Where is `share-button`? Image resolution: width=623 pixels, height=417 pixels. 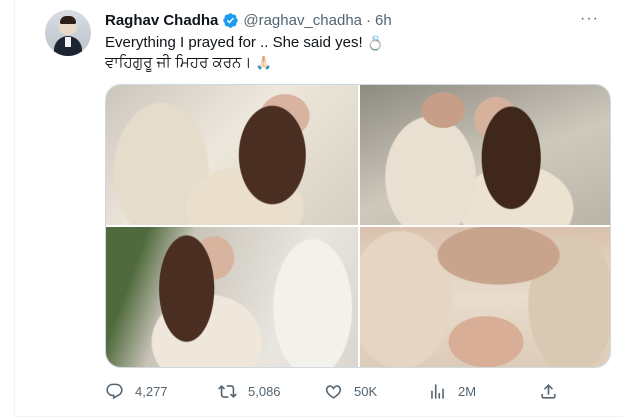 share-button is located at coordinates (548, 391).